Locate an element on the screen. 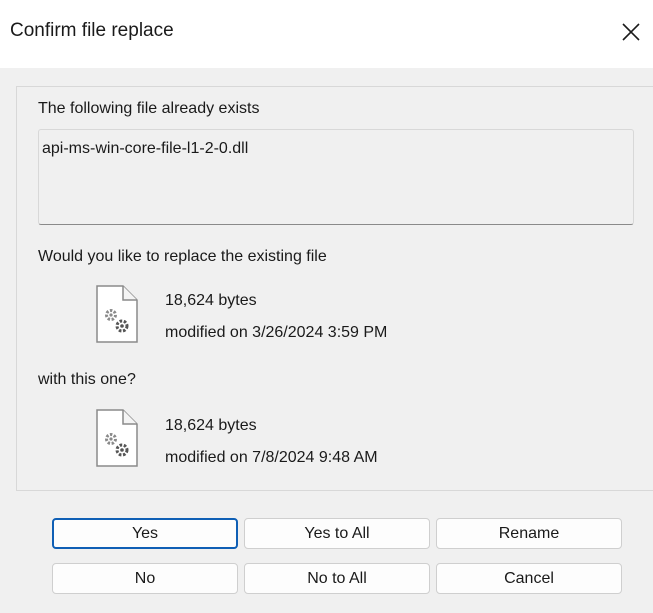  dialog-title: Confirm file replace is located at coordinates (92, 30).